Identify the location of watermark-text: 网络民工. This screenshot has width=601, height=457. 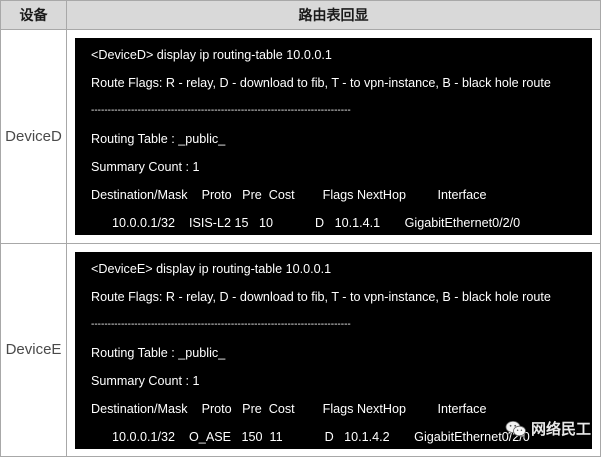
(560, 429).